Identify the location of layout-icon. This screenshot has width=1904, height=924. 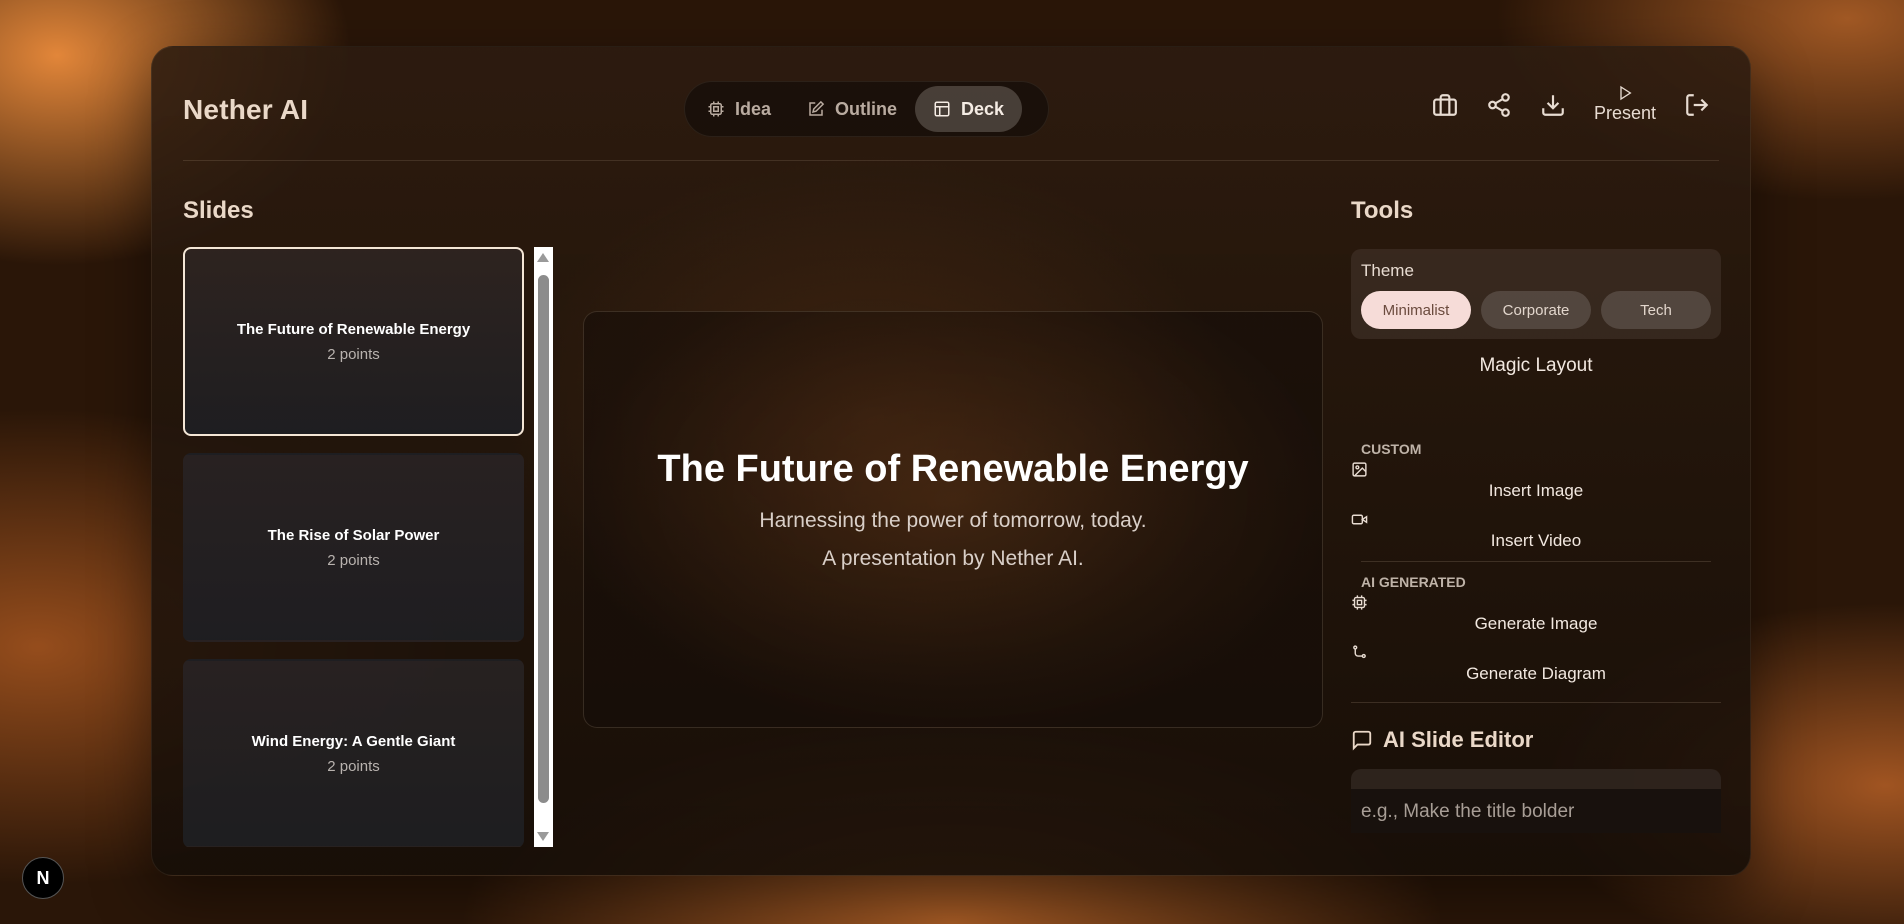
(942, 109).